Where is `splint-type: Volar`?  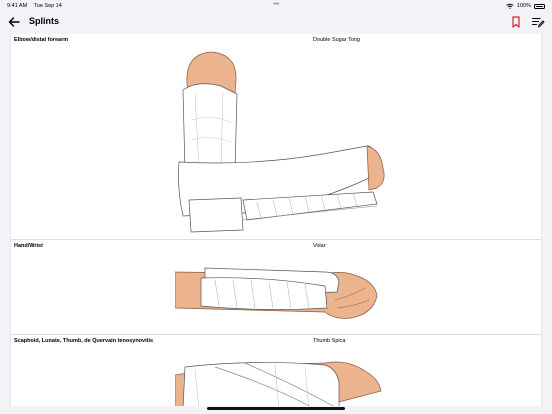 splint-type: Volar is located at coordinates (319, 246).